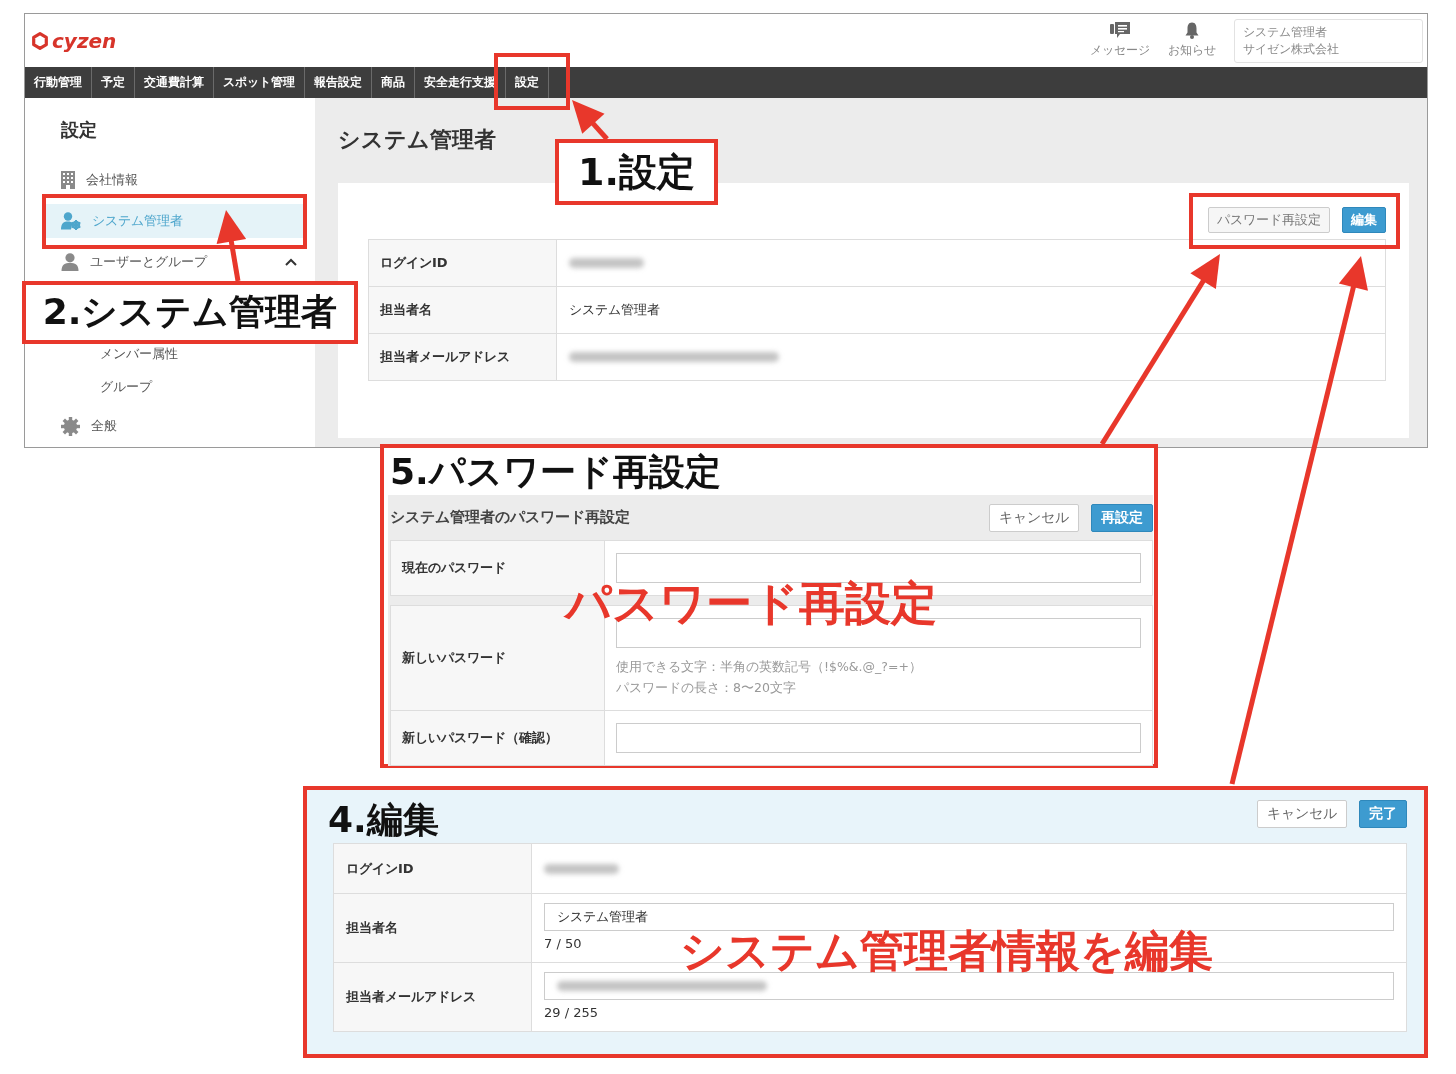 Image resolution: width=1456 pixels, height=1074 pixels. I want to click on building-icon, so click(68, 180).